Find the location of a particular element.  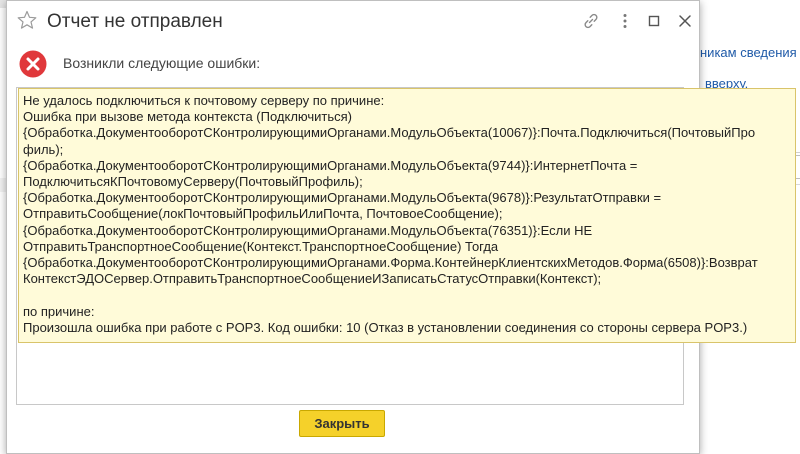

error-x-icon is located at coordinates (33, 64).